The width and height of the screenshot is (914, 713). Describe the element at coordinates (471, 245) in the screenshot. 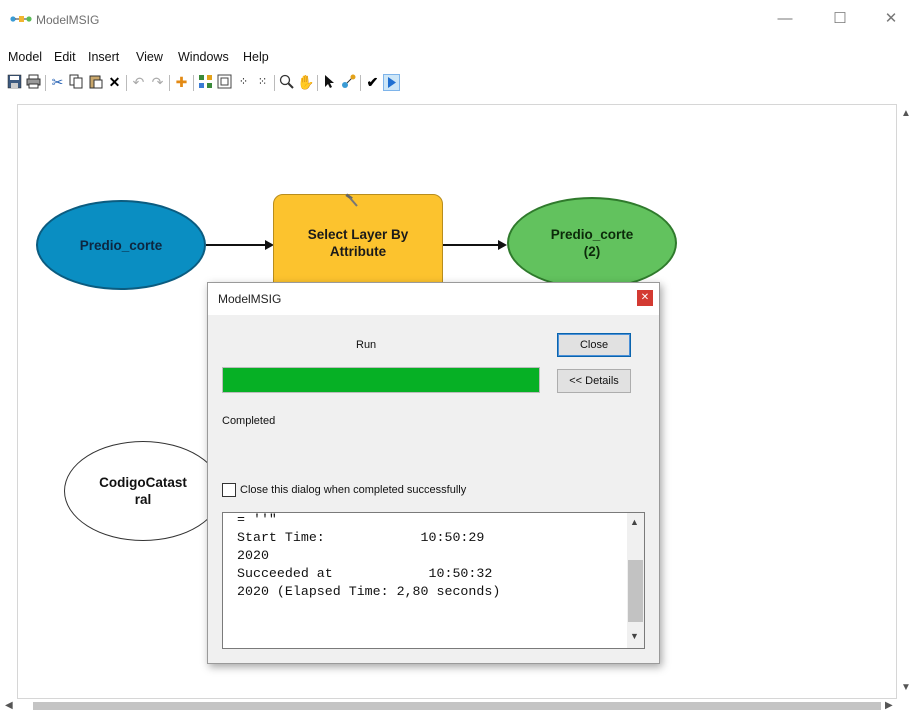

I see `edge-tool-to-output` at that location.